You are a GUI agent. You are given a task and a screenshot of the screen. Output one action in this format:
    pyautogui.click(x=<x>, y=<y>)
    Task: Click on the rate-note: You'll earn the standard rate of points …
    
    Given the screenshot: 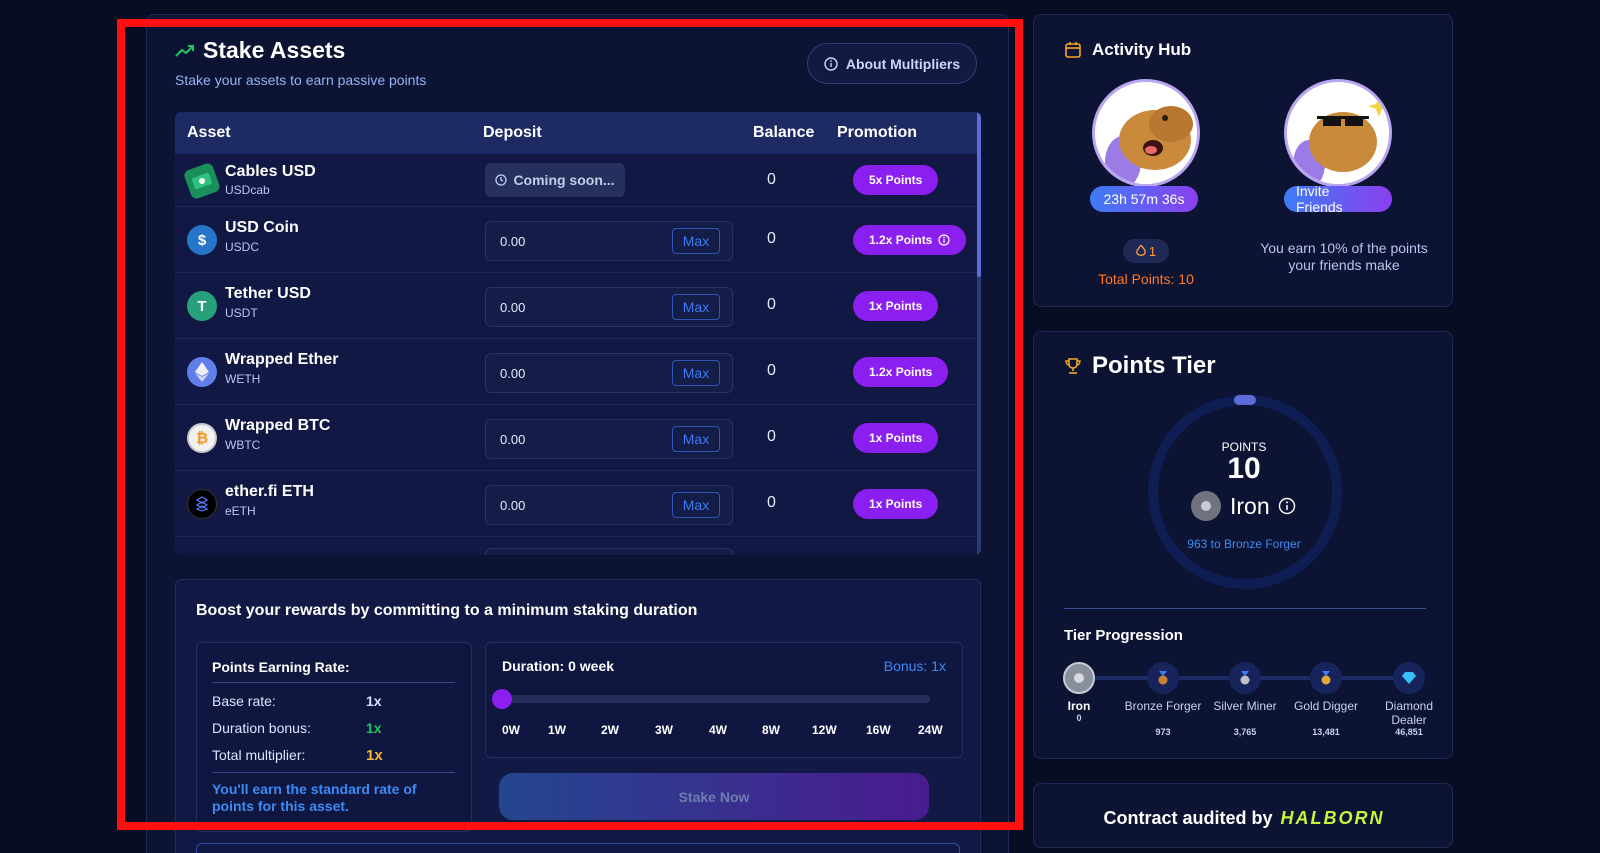 What is the action you would take?
    pyautogui.click(x=314, y=797)
    